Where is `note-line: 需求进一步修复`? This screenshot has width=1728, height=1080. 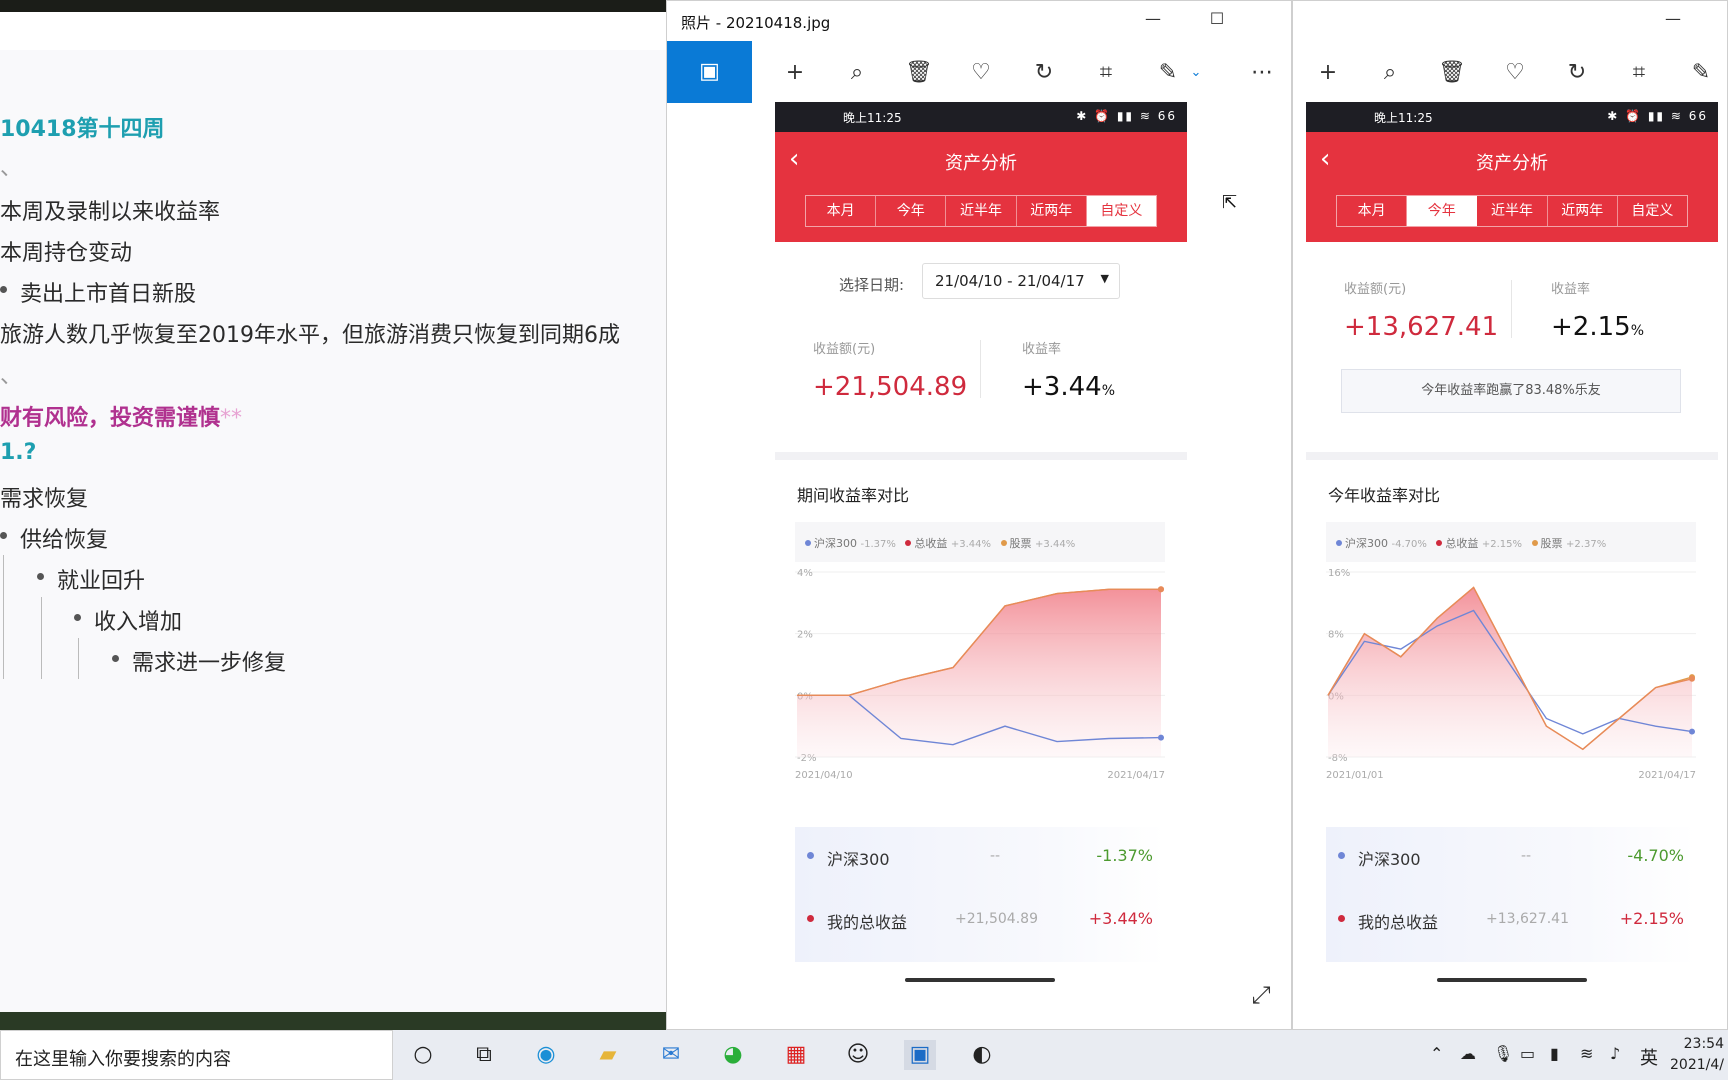 note-line: 需求进一步修复 is located at coordinates (209, 663).